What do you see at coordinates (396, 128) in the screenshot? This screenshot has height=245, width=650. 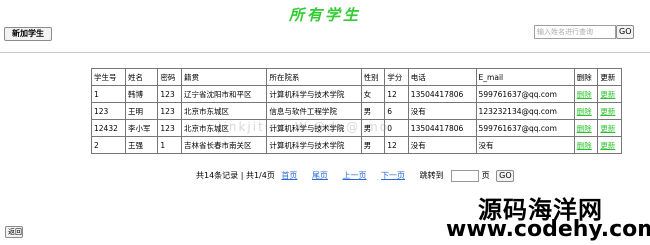 I see `cell-credits: 0` at bounding box center [396, 128].